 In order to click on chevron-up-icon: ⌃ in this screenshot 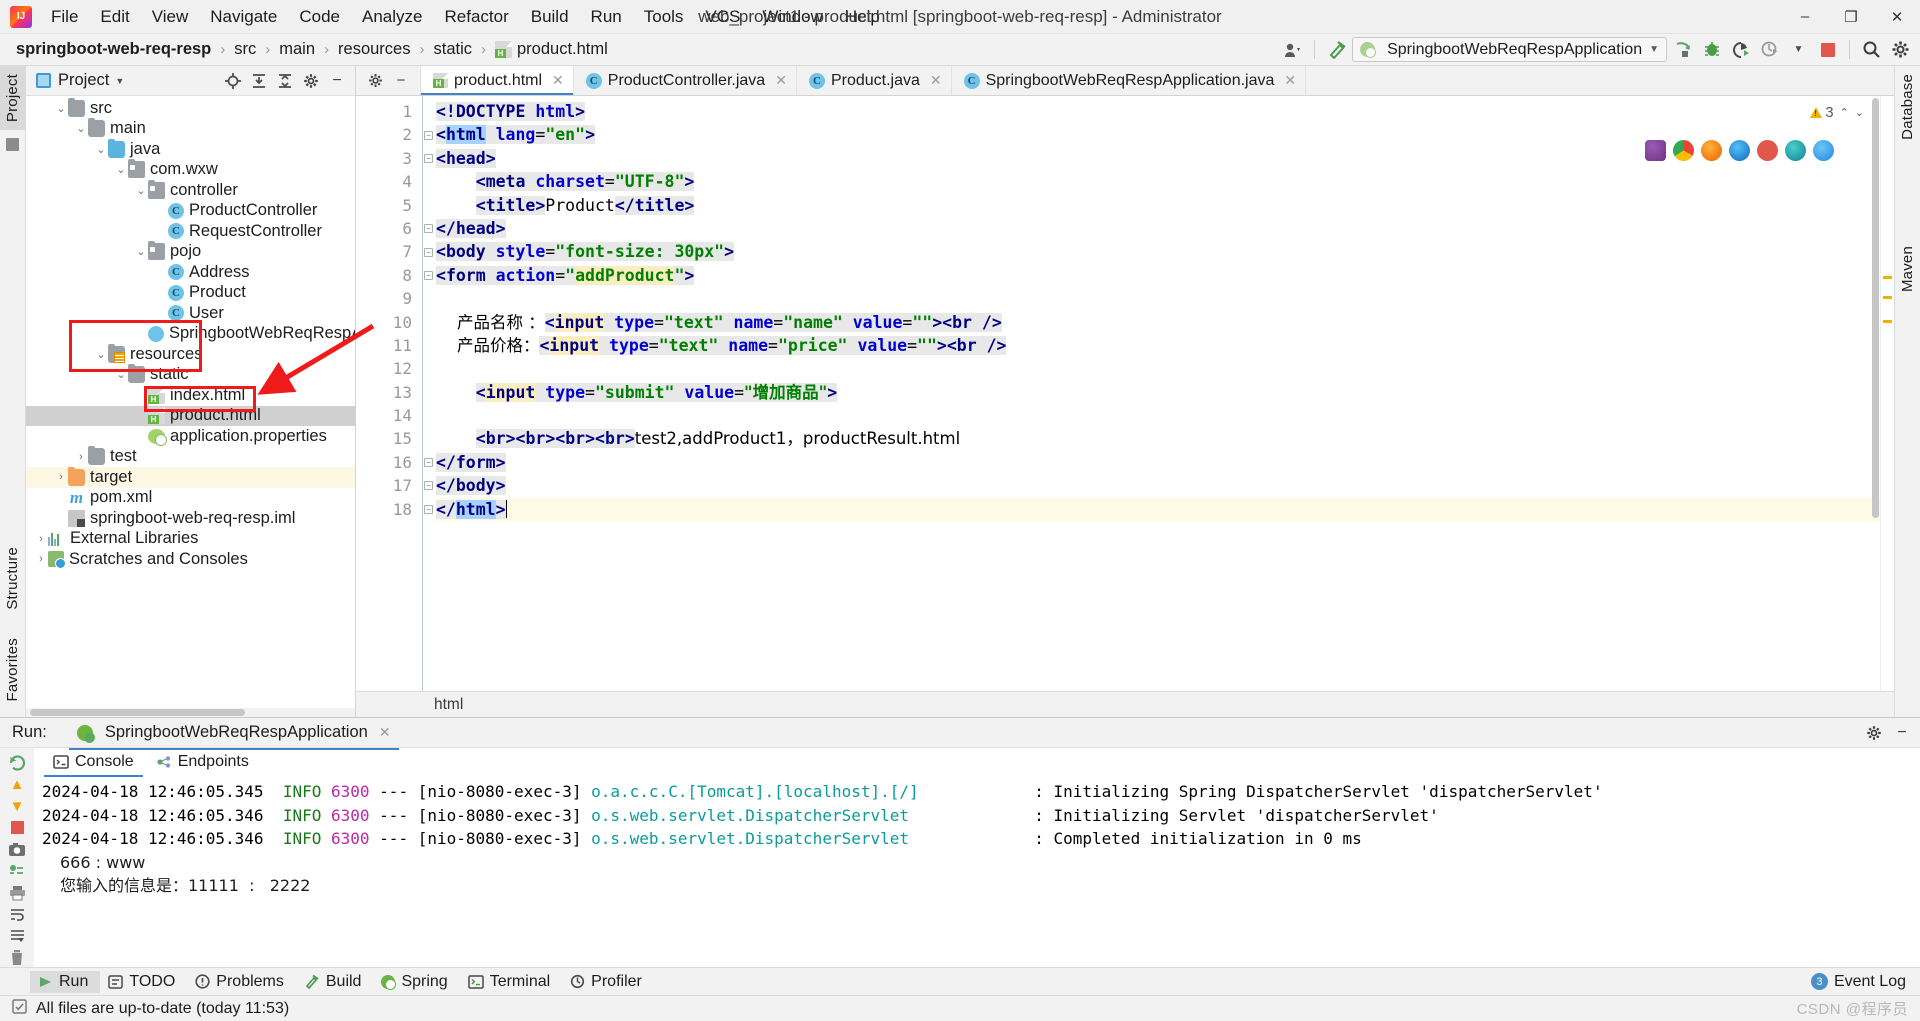, I will do `click(1844, 112)`.